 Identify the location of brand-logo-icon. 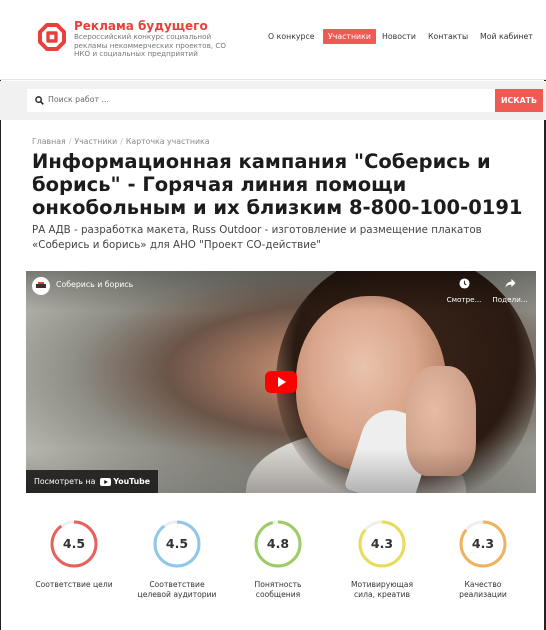
(52, 37).